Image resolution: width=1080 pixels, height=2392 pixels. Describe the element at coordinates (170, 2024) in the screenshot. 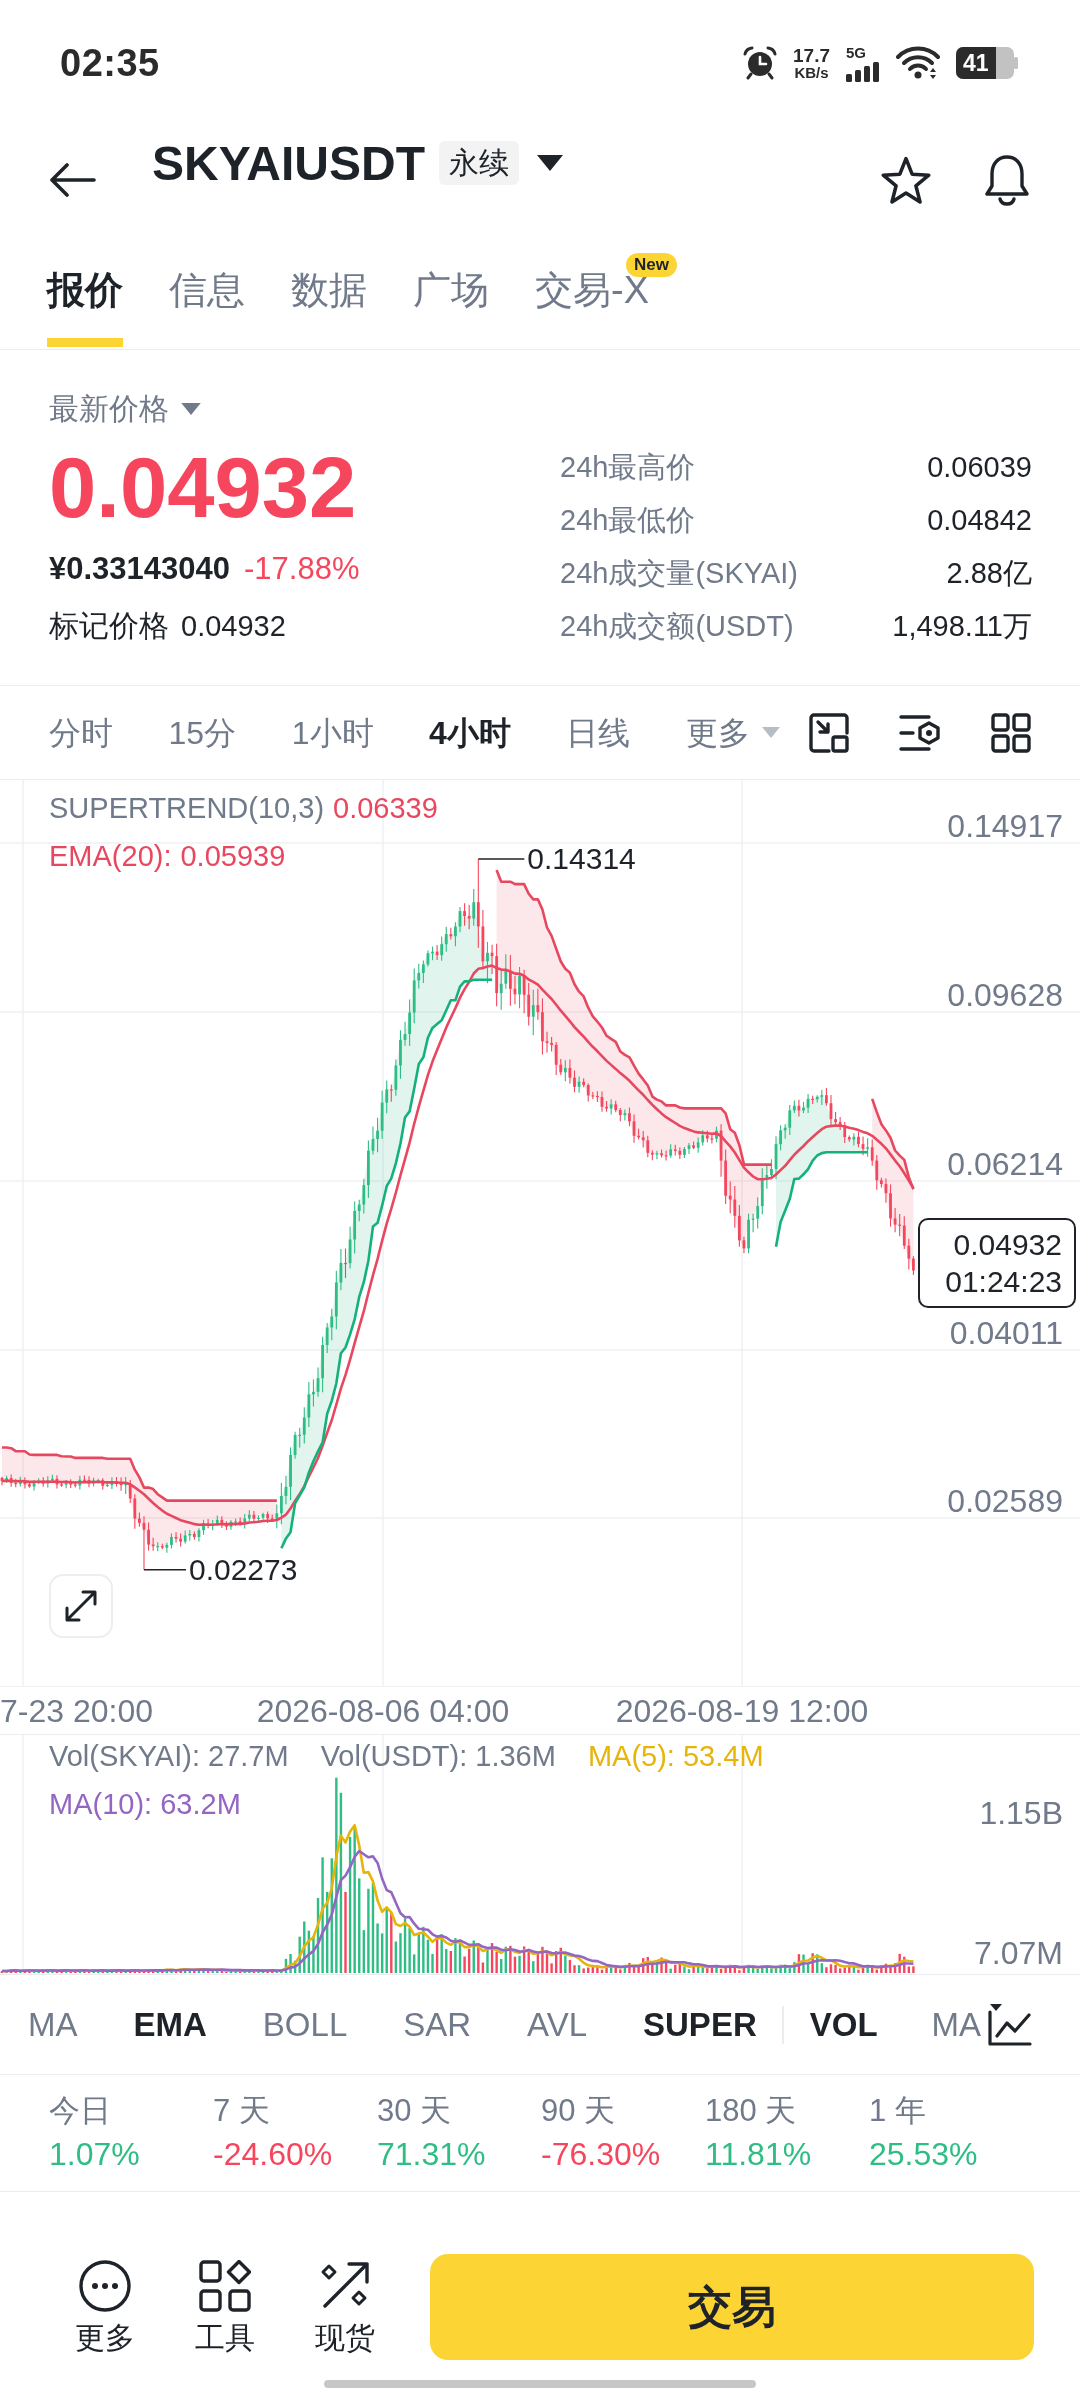

I see `indicator-tab: EMA` at that location.